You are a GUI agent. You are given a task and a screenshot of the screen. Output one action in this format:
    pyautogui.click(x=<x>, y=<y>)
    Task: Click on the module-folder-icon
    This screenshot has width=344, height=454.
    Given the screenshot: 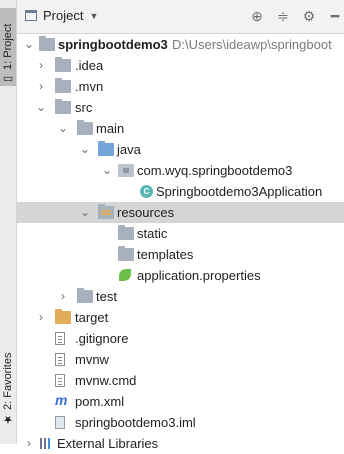 What is the action you would take?
    pyautogui.click(x=47, y=43)
    